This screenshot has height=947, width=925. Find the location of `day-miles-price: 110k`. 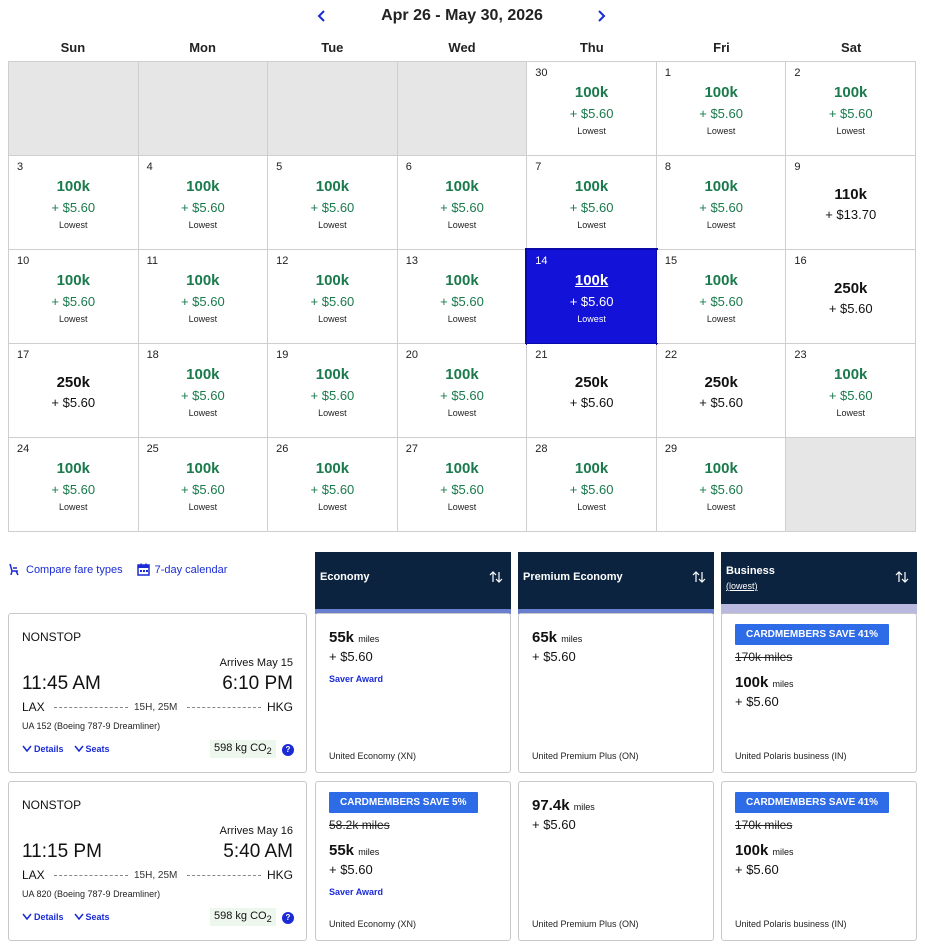

day-miles-price: 110k is located at coordinates (850, 194).